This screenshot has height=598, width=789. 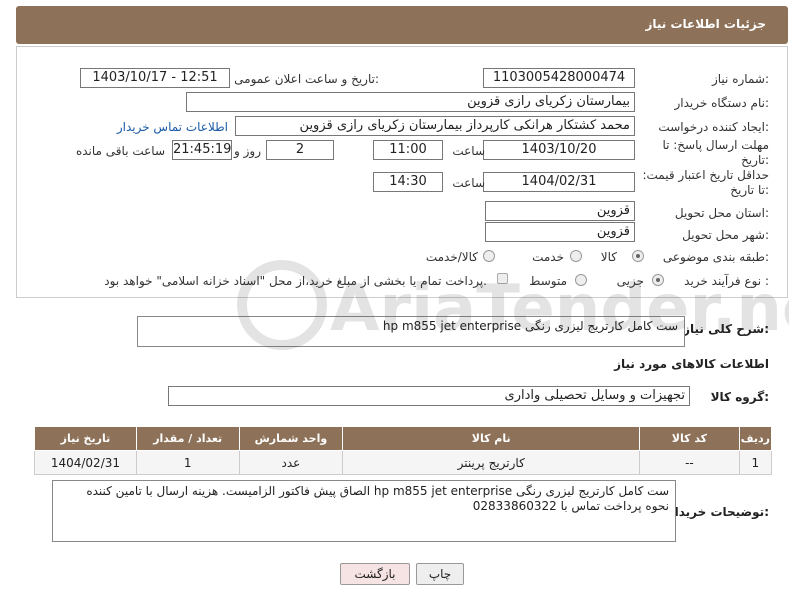 I want to click on process-partial-label: جزیی, so click(x=630, y=281).